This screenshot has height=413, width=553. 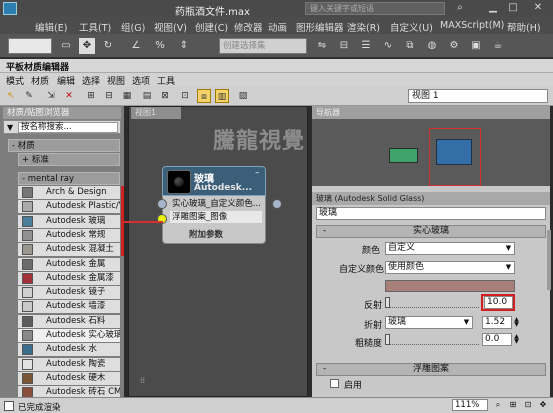 I want to click on refraction-type-dropdown: 玻璃 ▼, so click(x=429, y=322).